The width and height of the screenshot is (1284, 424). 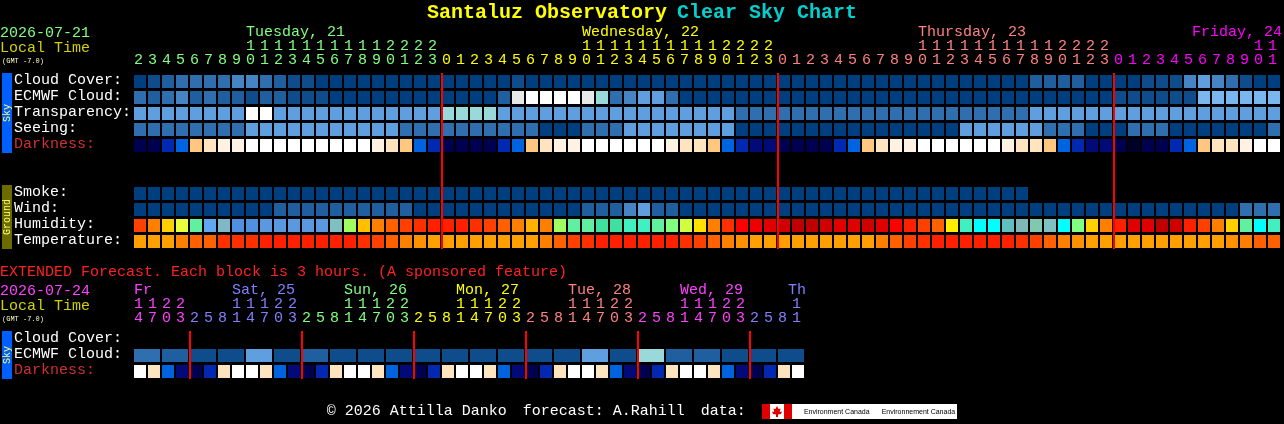 What do you see at coordinates (45, 33) in the screenshot?
I see `forecast-date: 2026-07-21` at bounding box center [45, 33].